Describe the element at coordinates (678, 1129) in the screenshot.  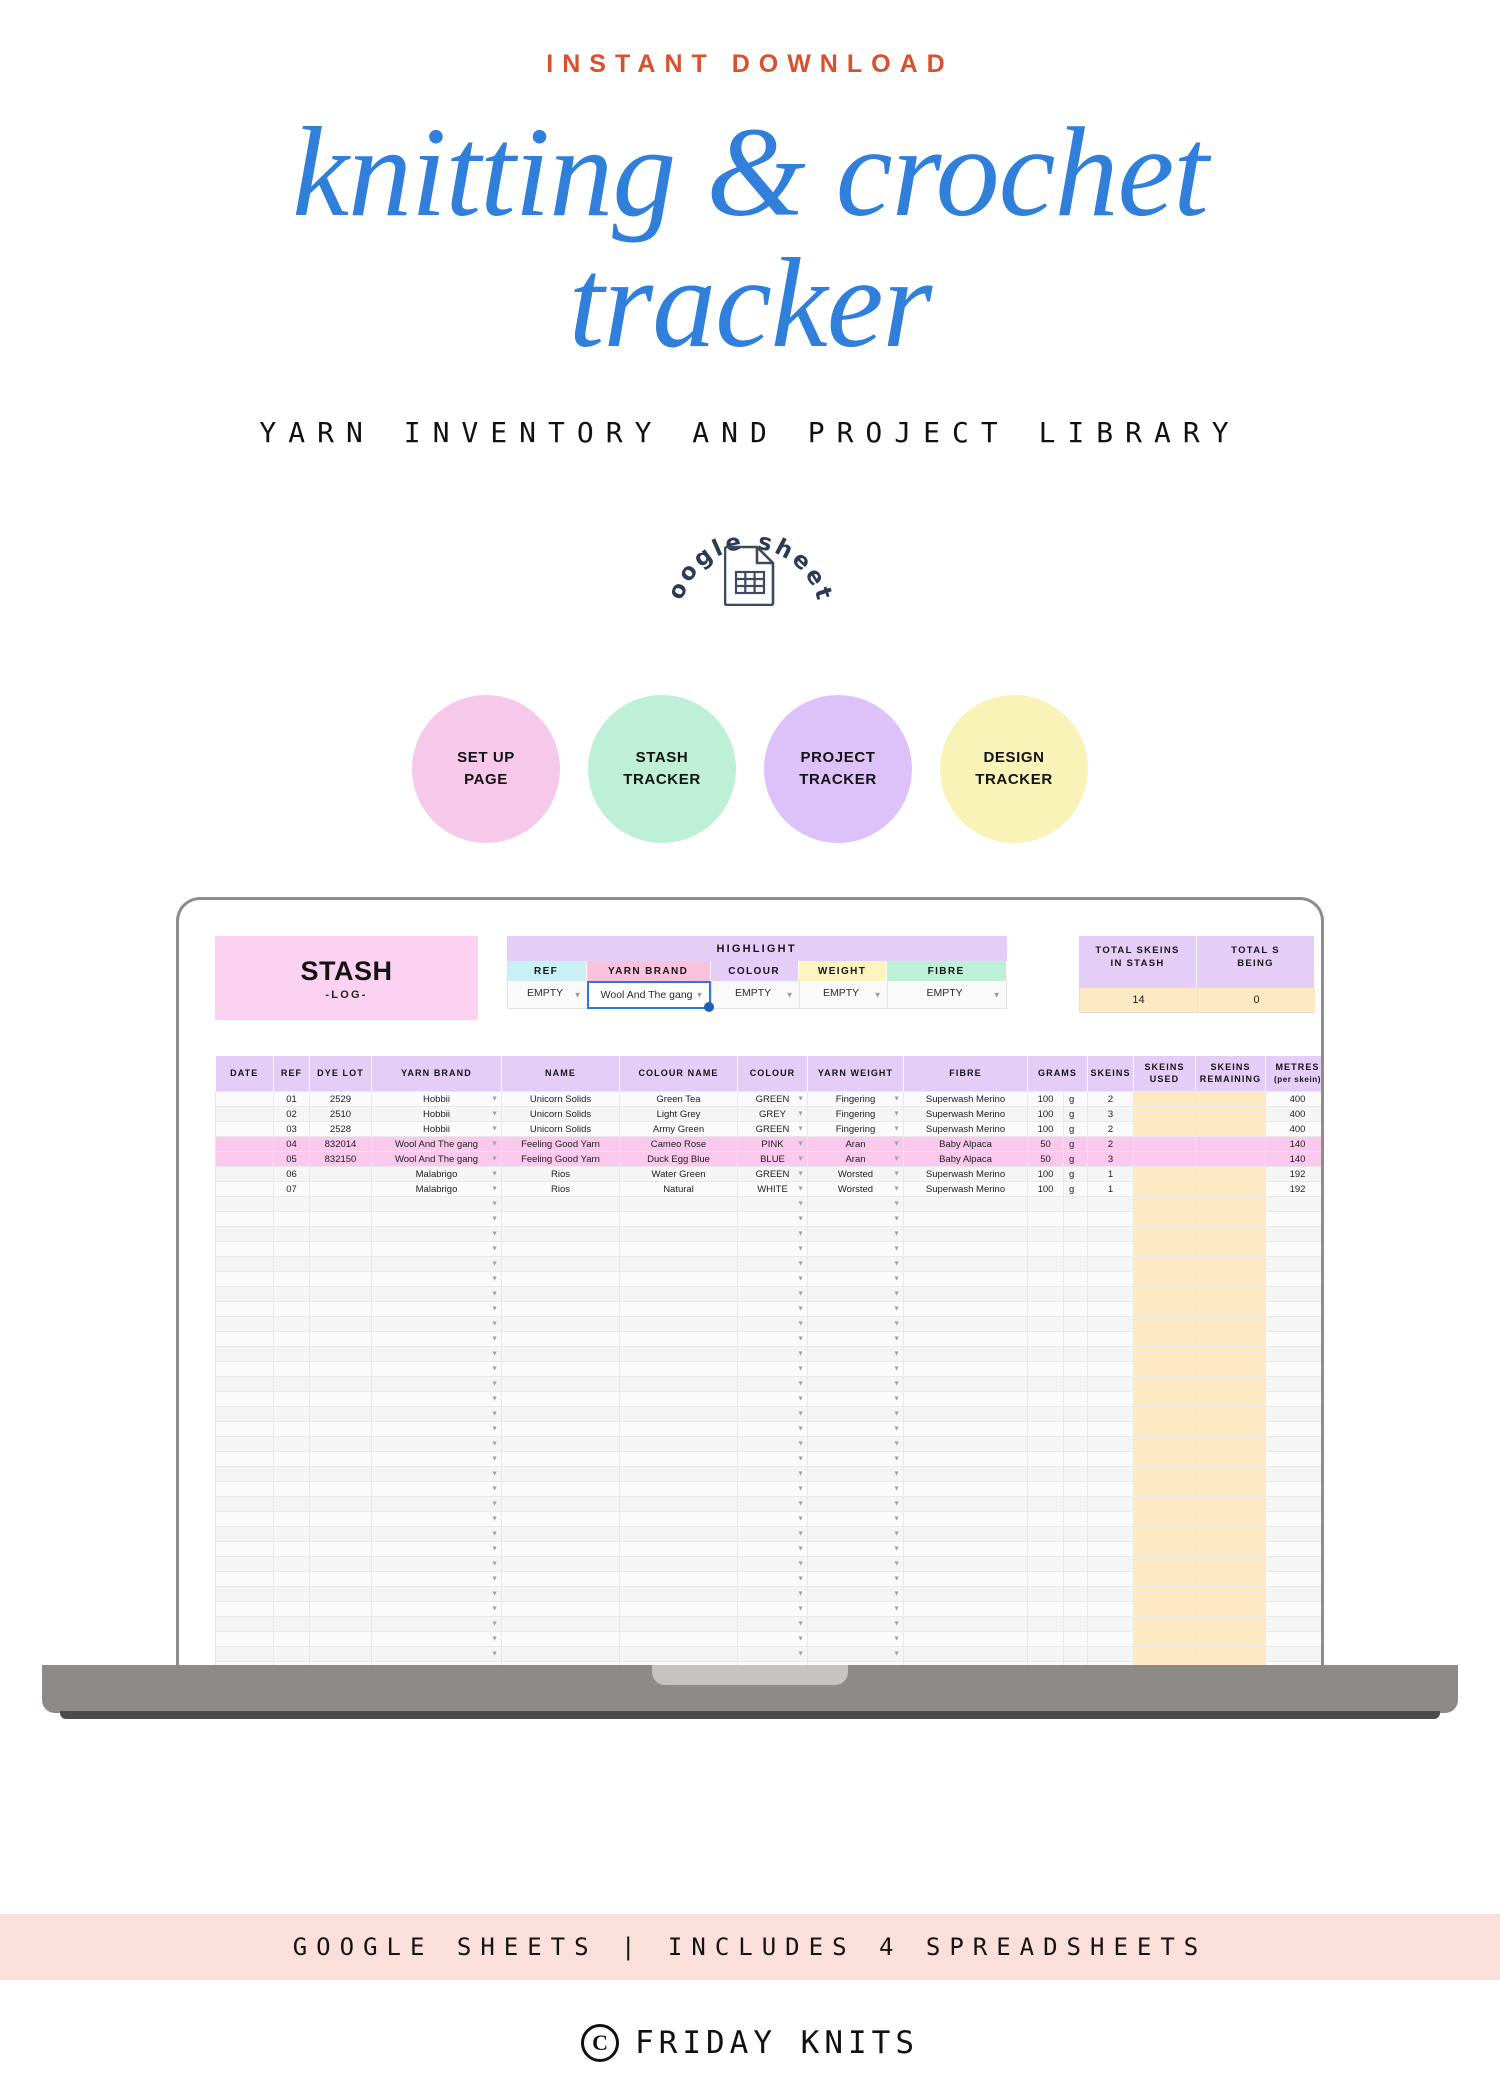
I see `cell-colour-name: Army Green` at that location.